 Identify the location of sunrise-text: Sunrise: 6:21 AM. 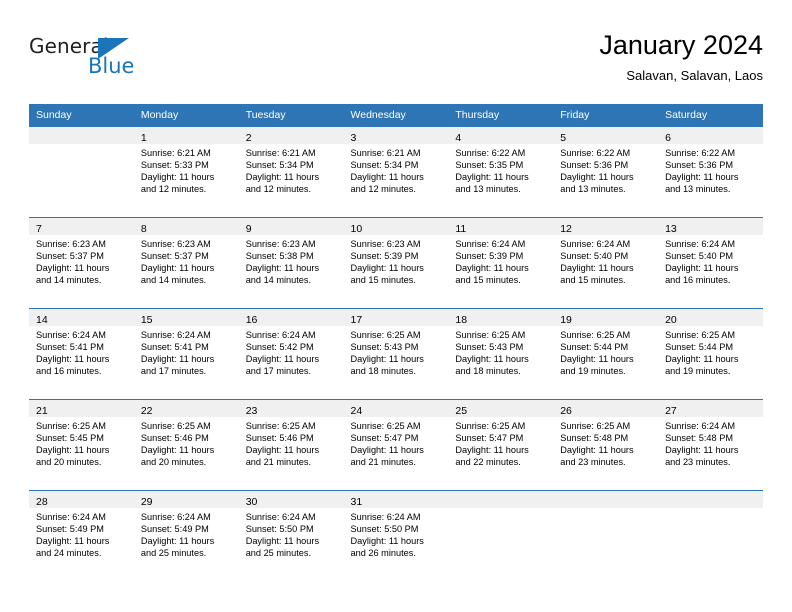
(385, 153).